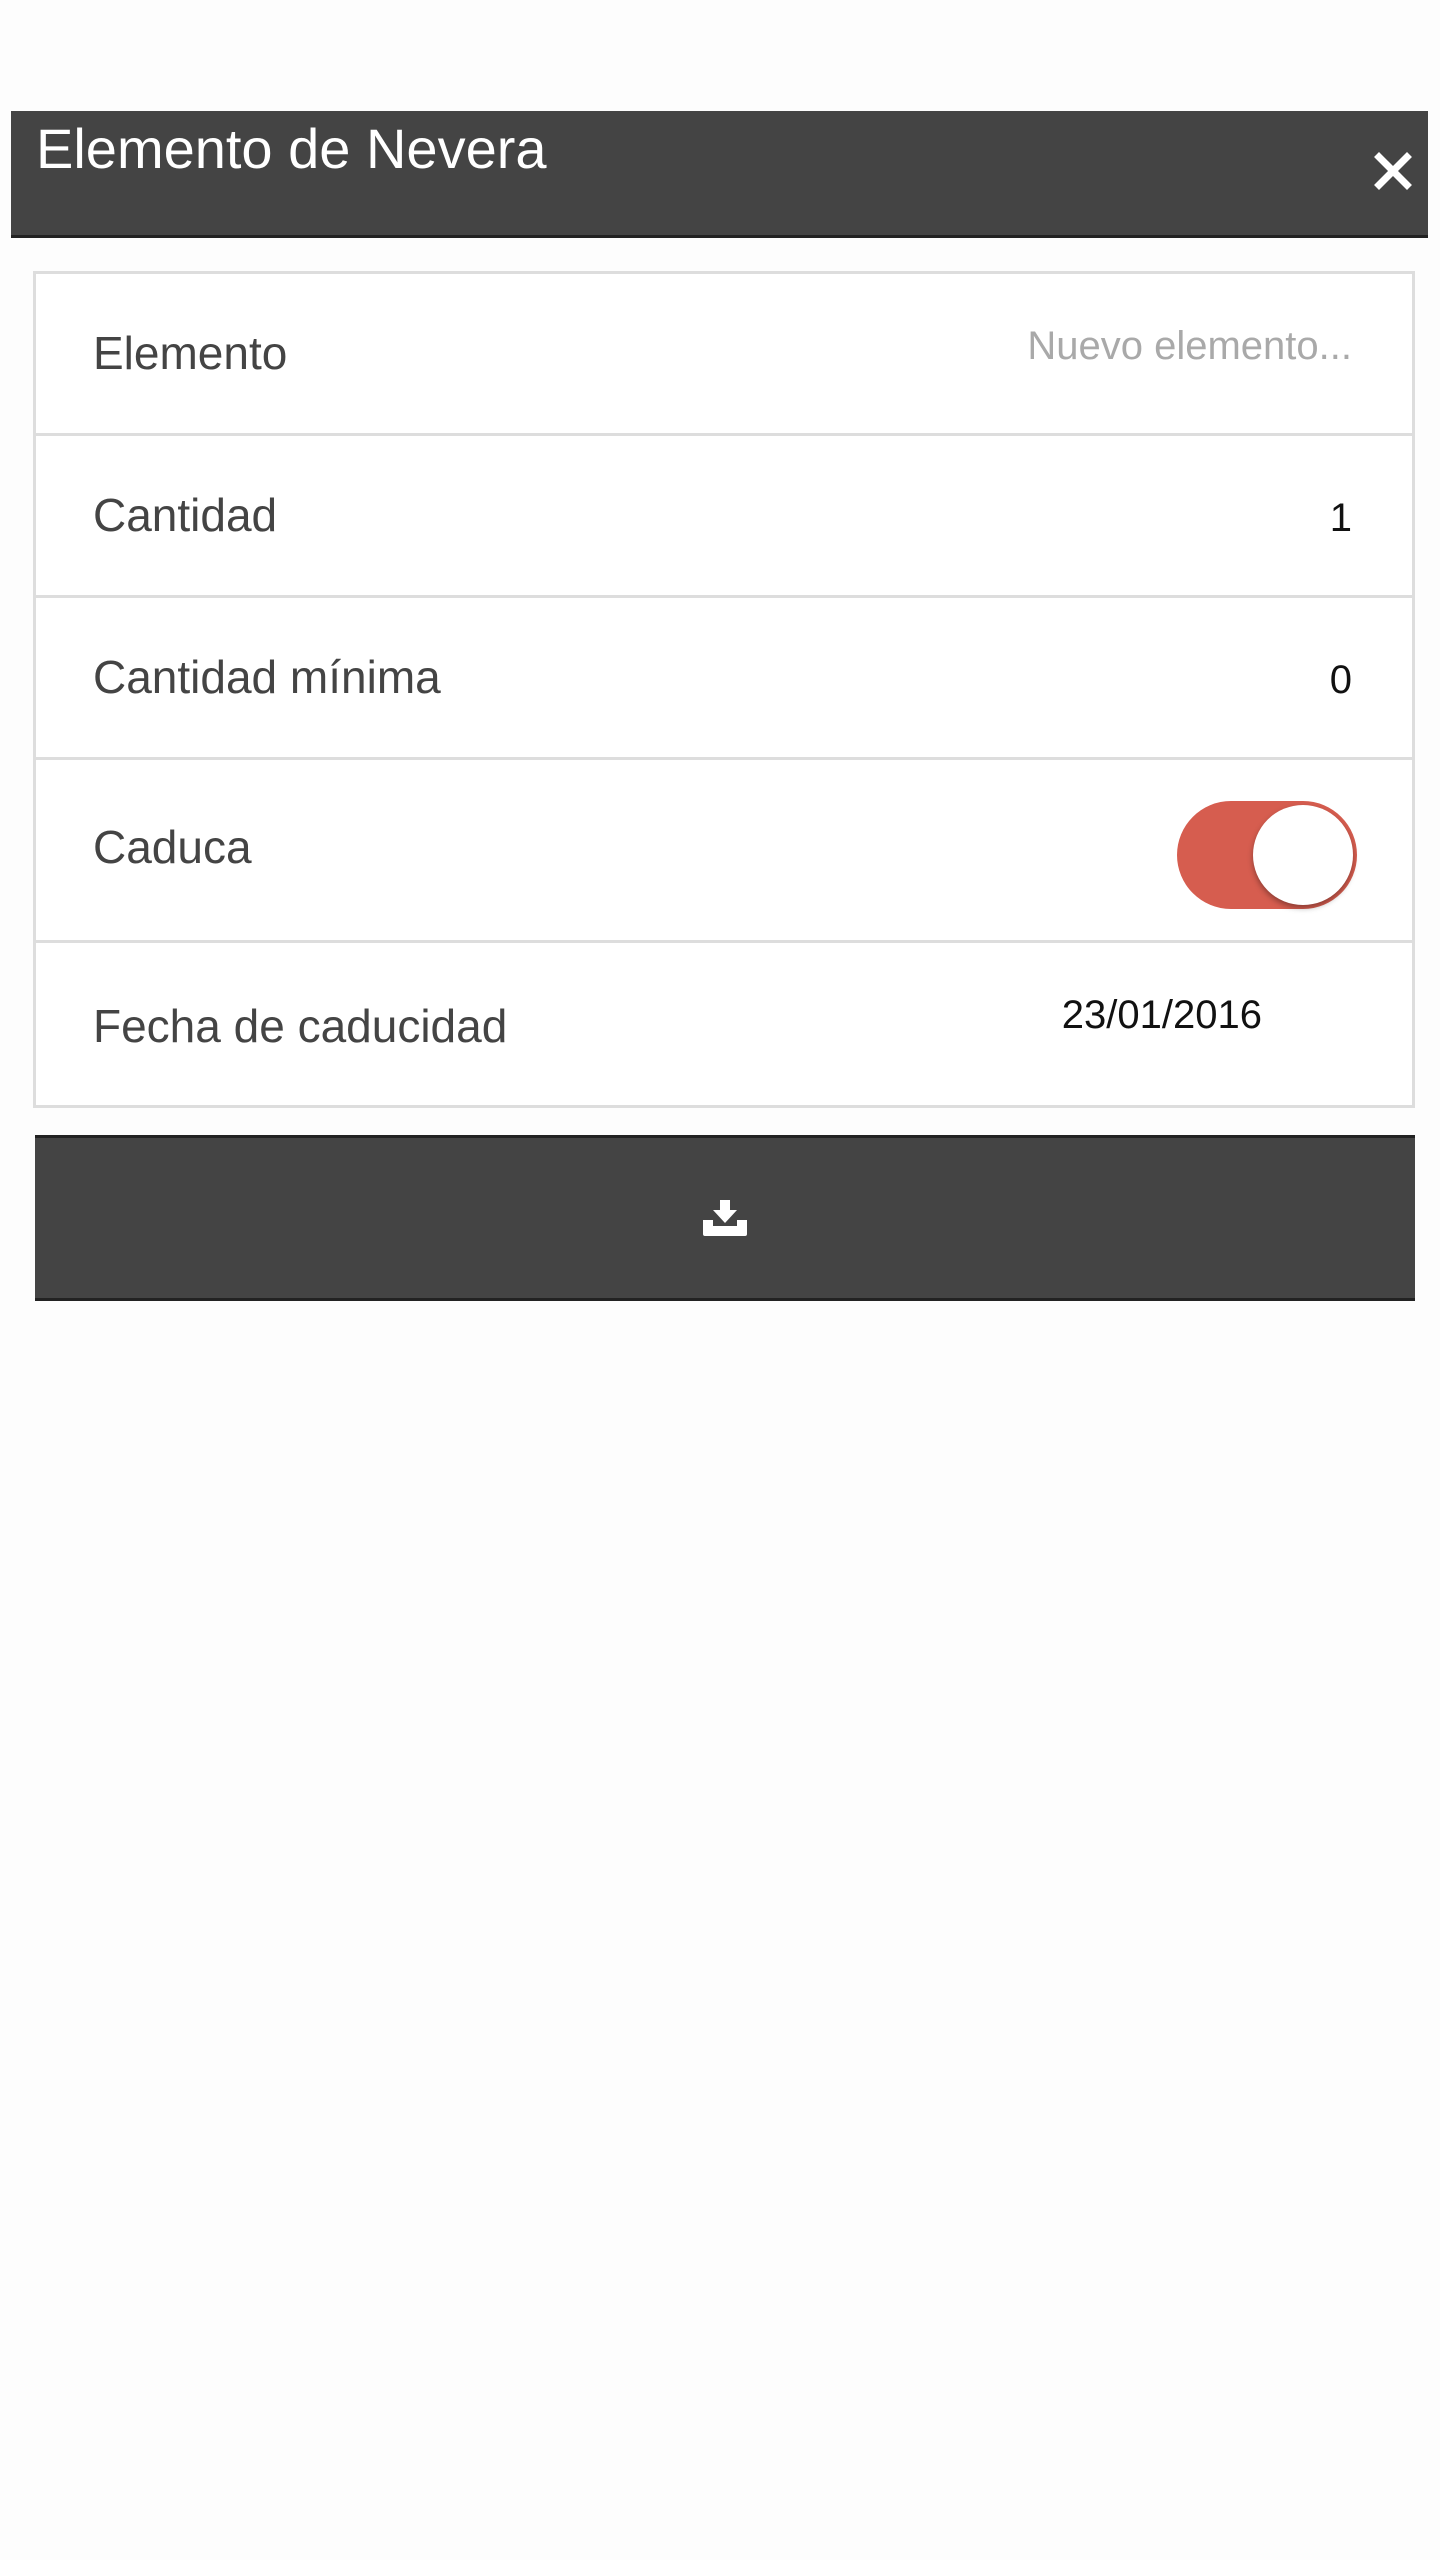  I want to click on close-icon, so click(1393, 171).